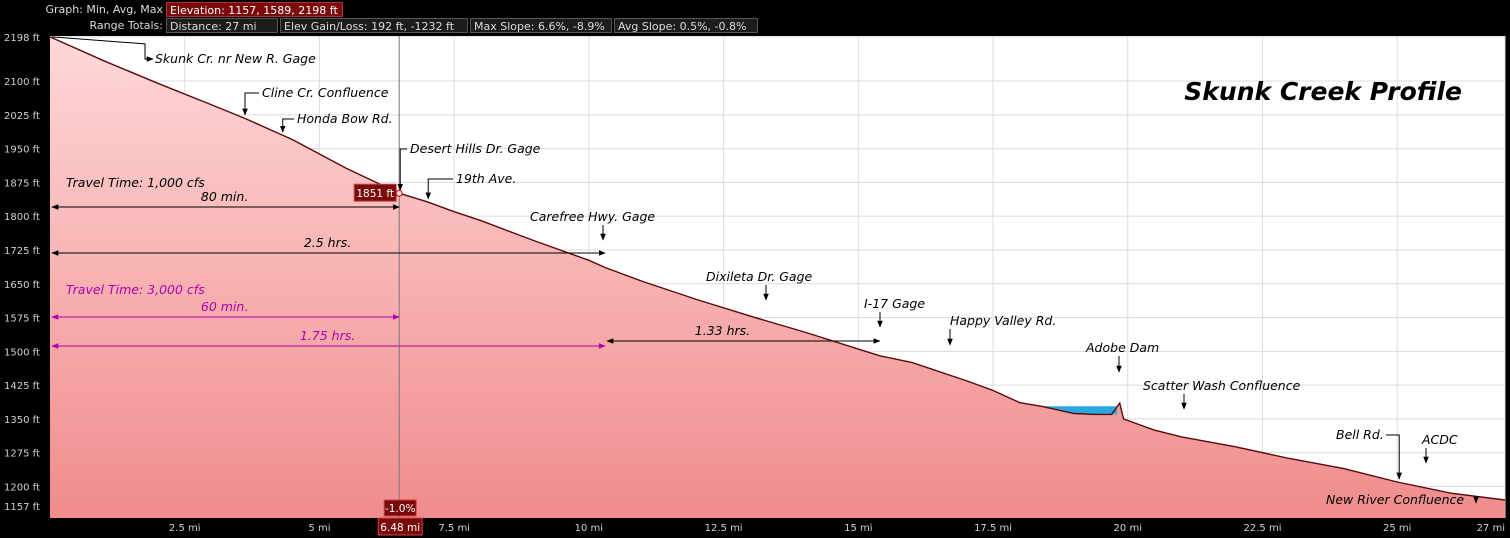 The height and width of the screenshot is (538, 1510). I want to click on x-tick-label: 12.5 mi, so click(724, 528).